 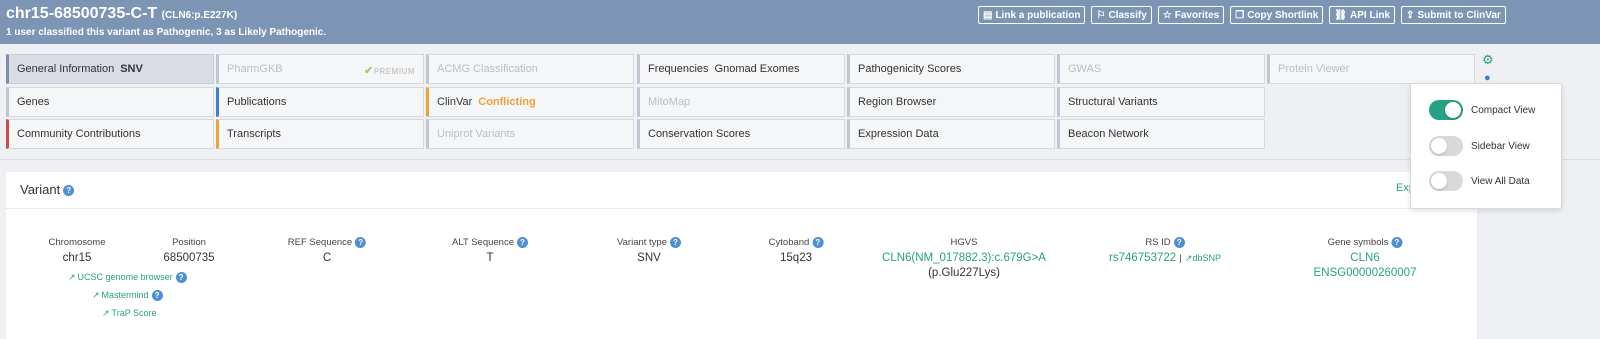 What do you see at coordinates (129, 313) in the screenshot?
I see `trap-score-link: ↗ TraP Score` at bounding box center [129, 313].